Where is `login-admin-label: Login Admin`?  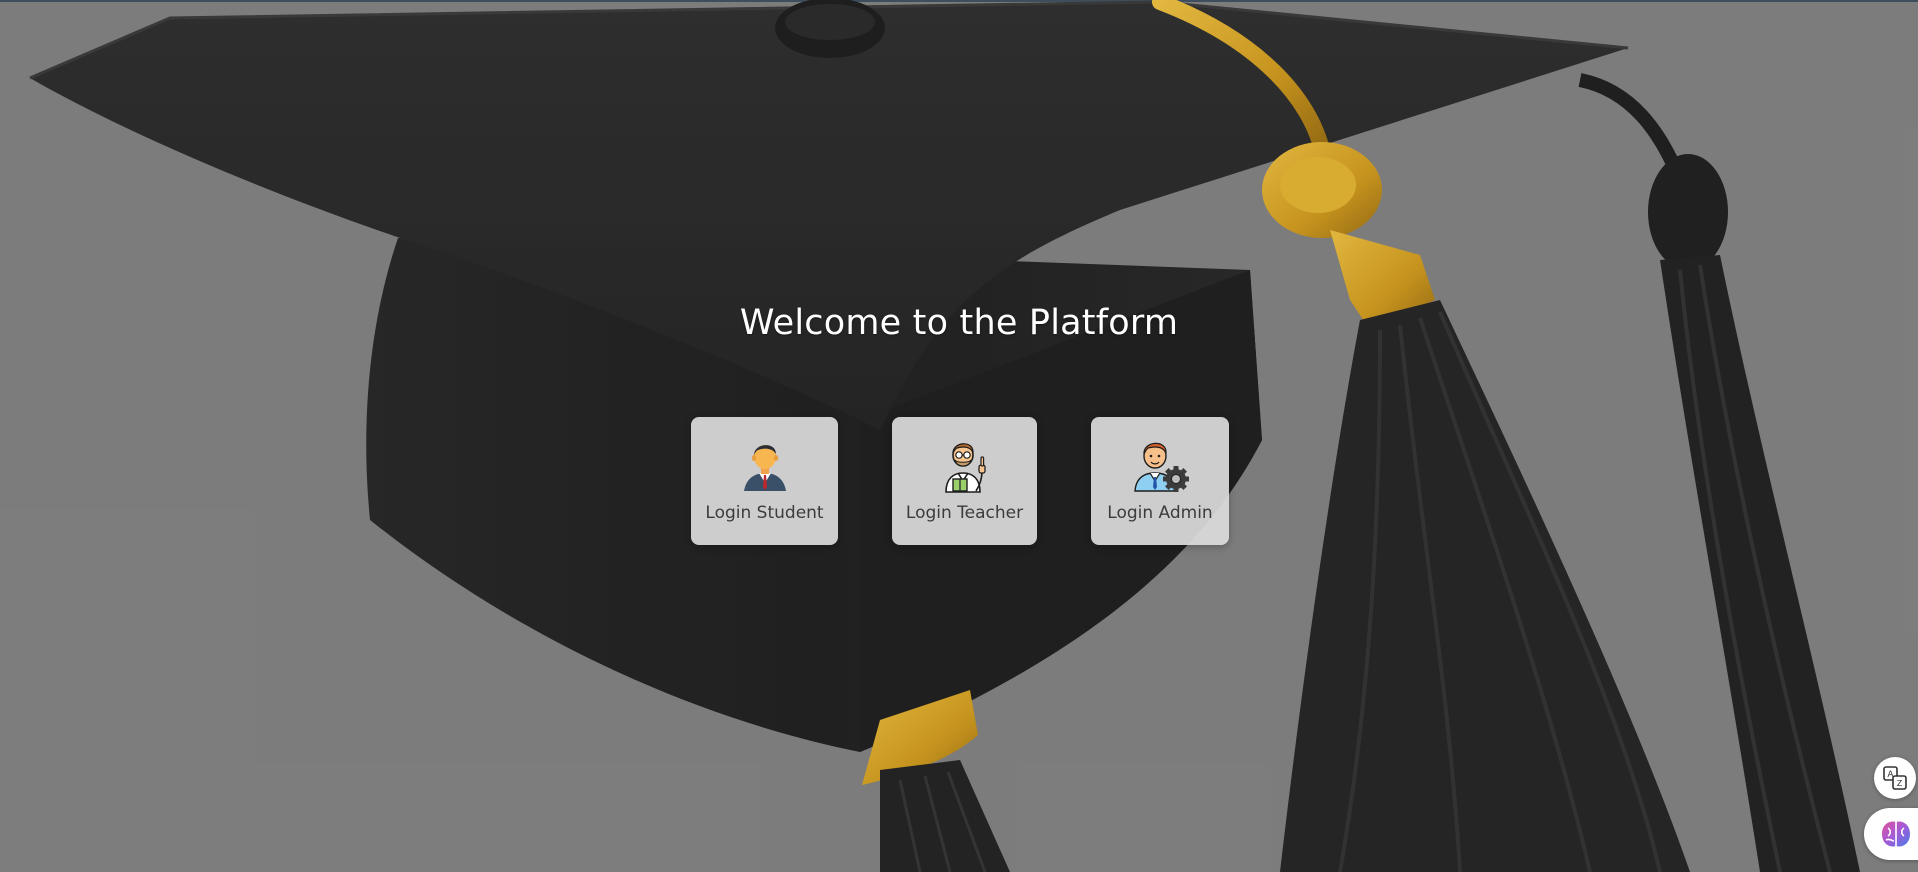 login-admin-label: Login Admin is located at coordinates (1160, 513).